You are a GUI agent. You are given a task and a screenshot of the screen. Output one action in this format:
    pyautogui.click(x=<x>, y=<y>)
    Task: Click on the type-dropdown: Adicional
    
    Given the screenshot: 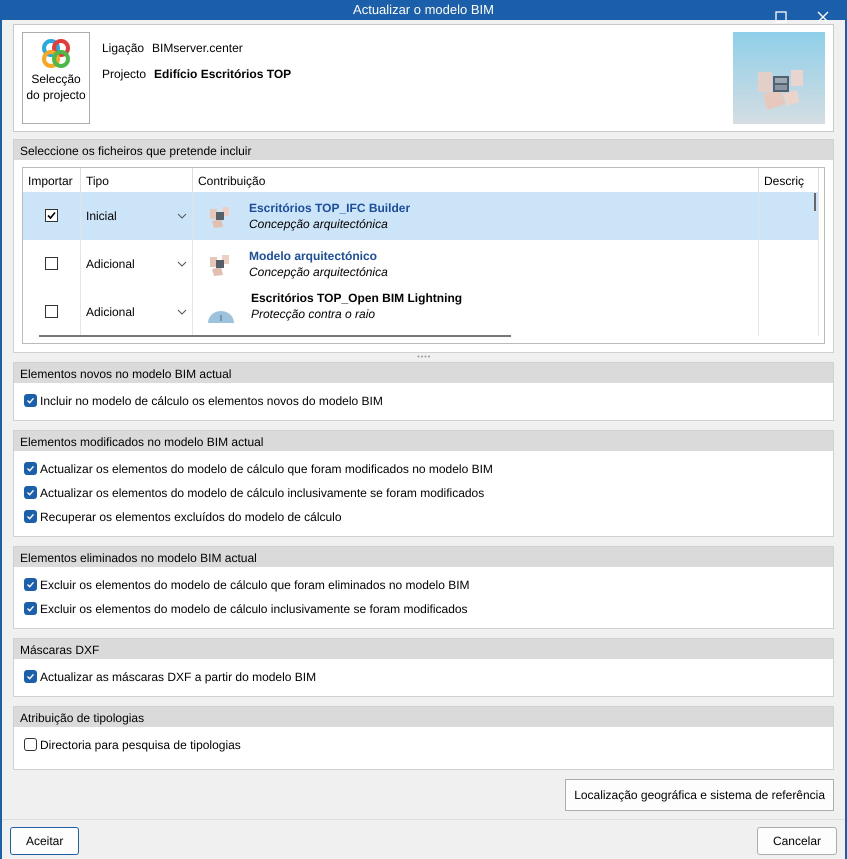 What is the action you would take?
    pyautogui.click(x=137, y=264)
    